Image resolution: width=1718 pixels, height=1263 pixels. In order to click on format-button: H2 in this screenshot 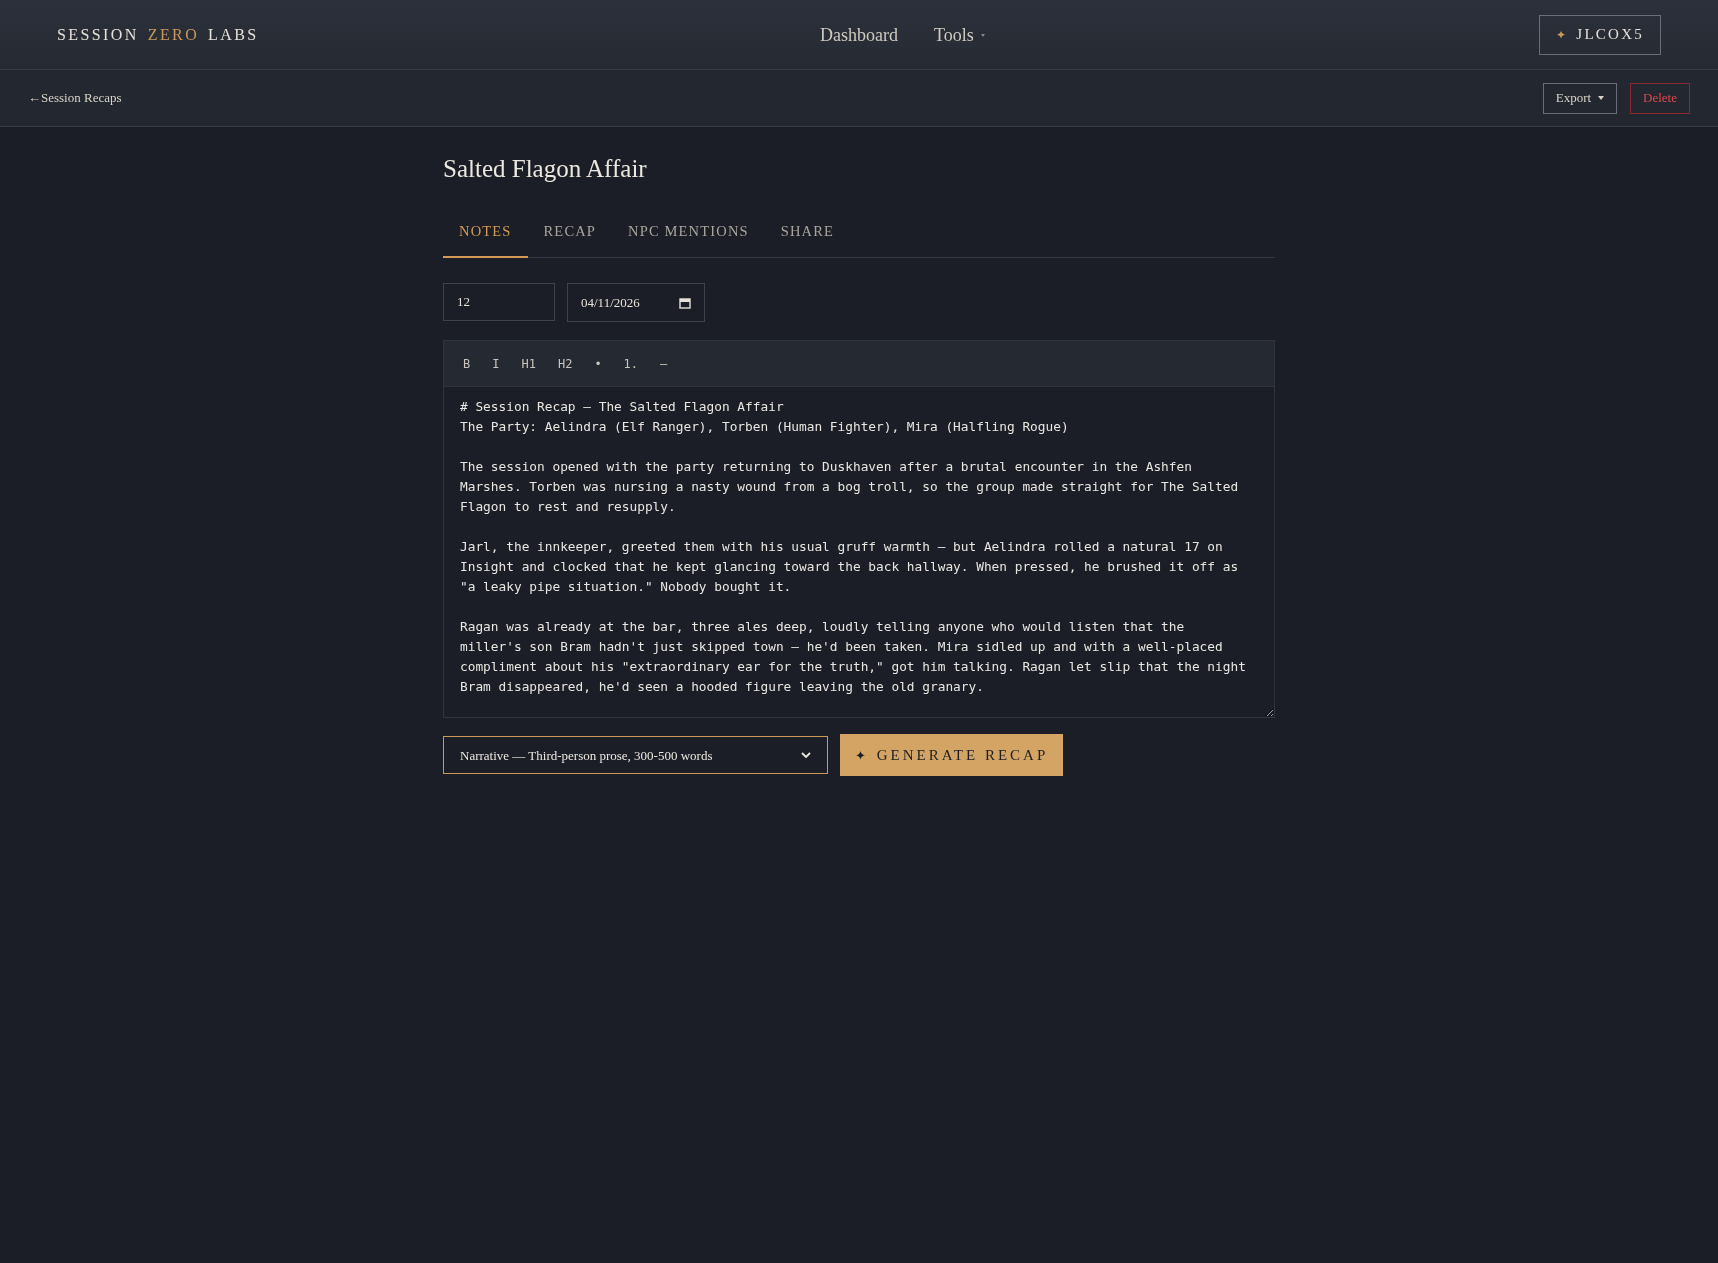, I will do `click(565, 363)`.